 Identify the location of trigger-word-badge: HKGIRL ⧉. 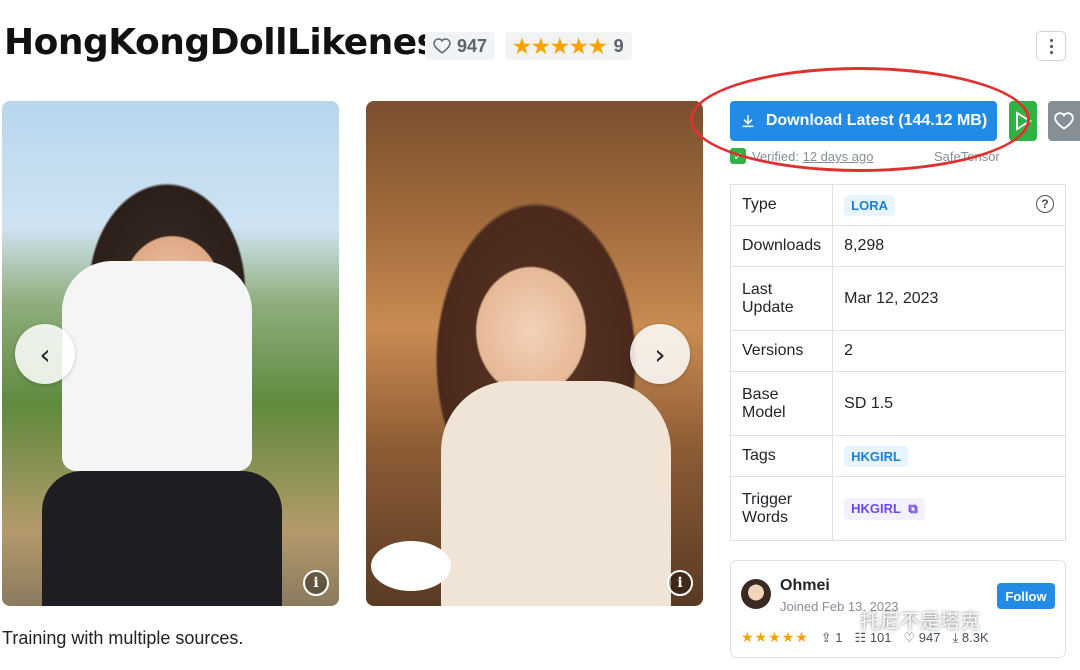
(884, 508).